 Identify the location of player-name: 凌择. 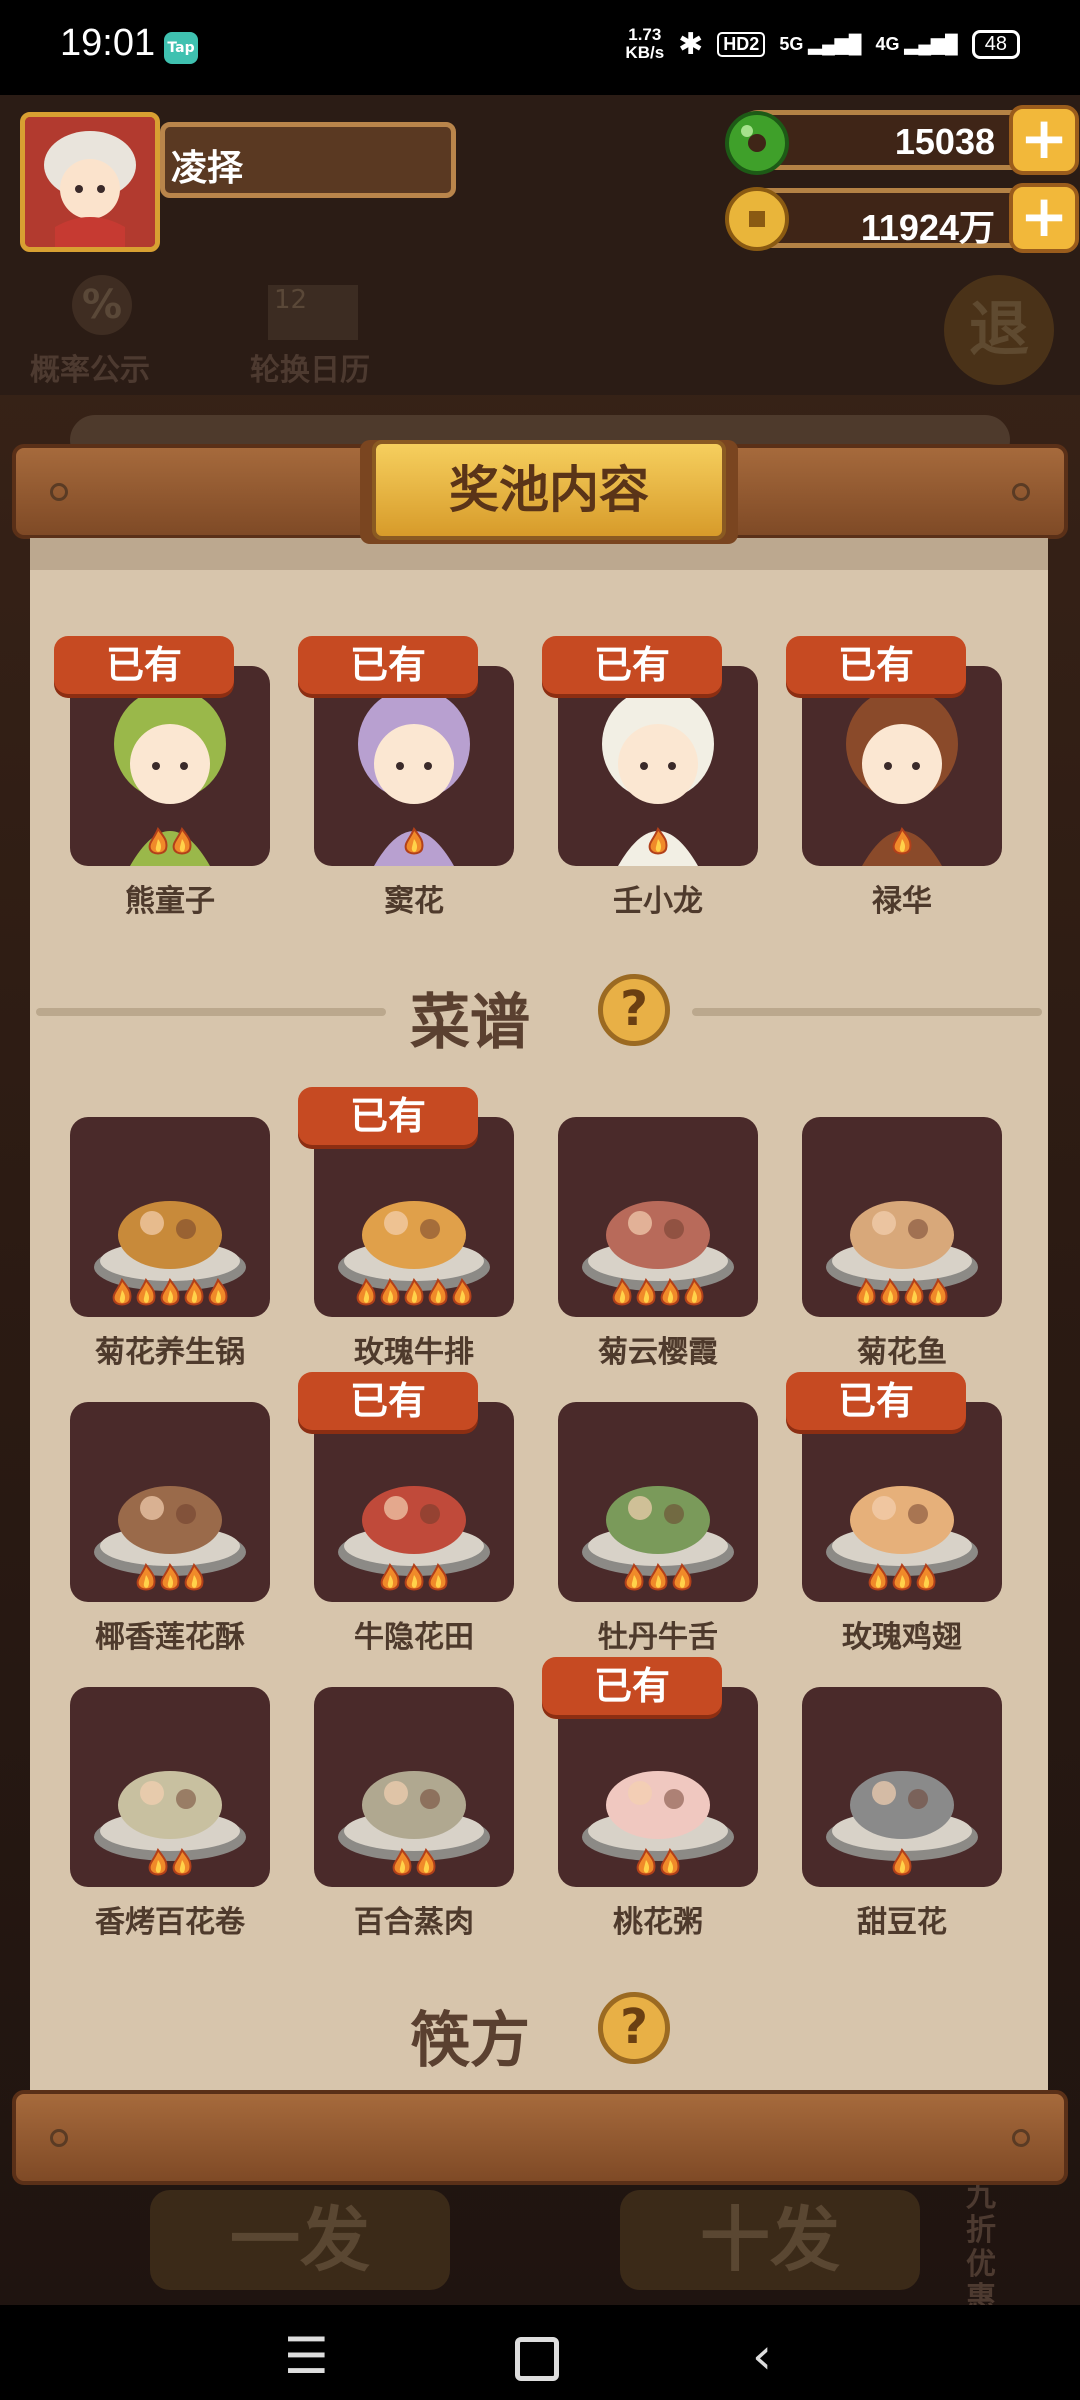
(207, 168).